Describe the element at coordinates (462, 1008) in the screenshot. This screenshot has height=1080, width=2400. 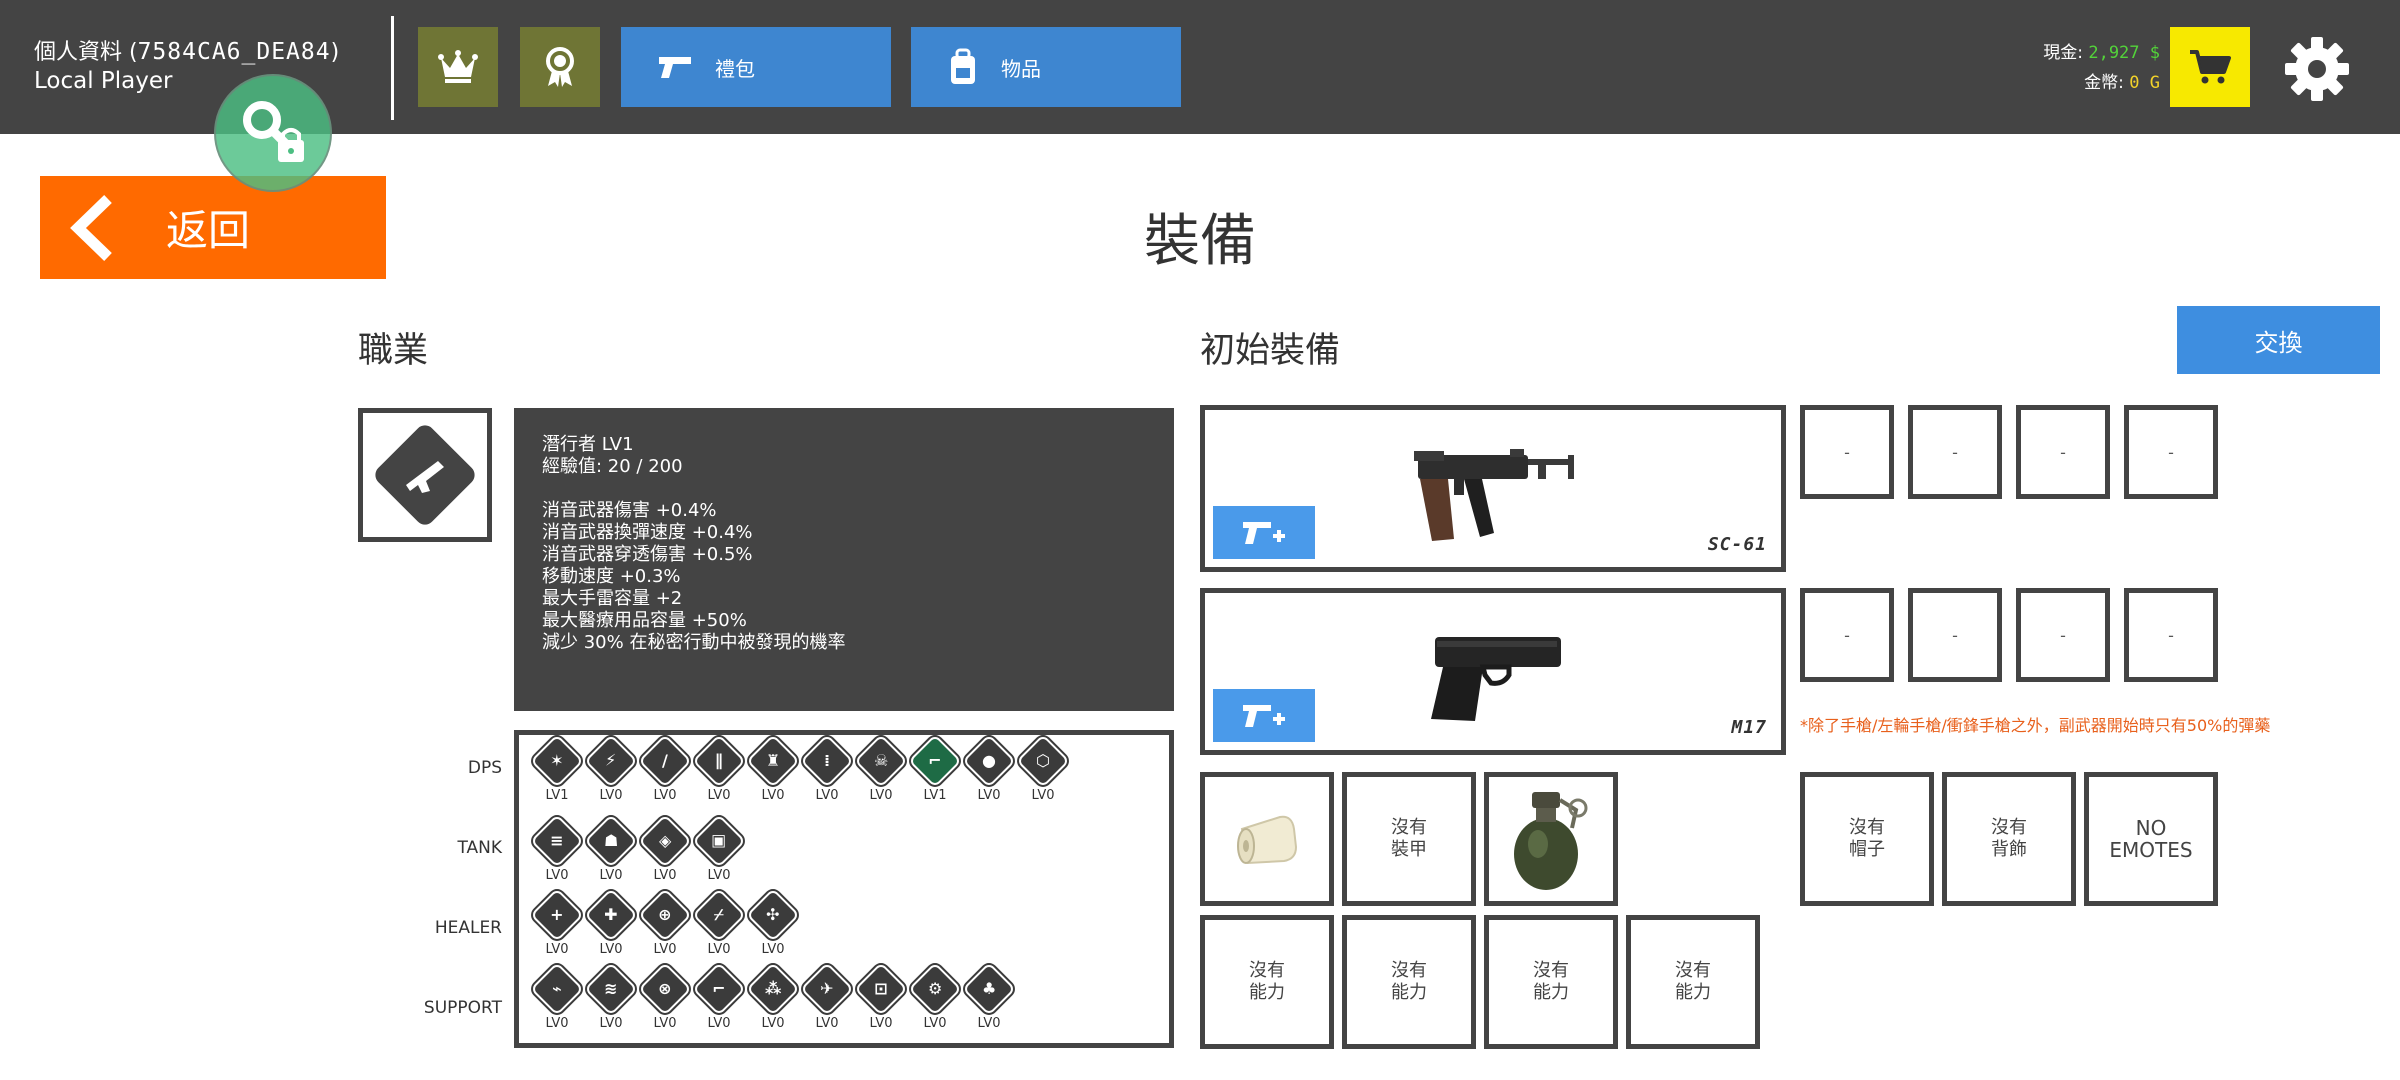
I see `role-label-support: SUPPORT` at that location.